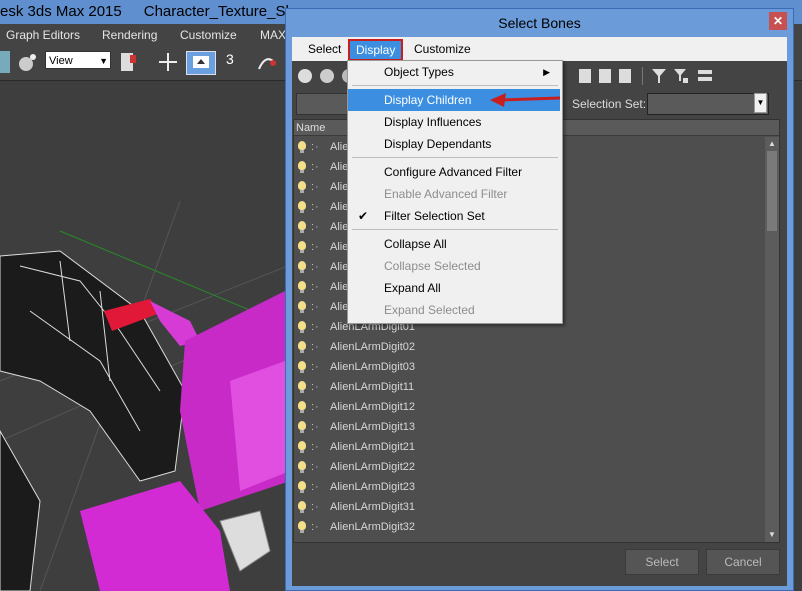 The width and height of the screenshot is (802, 591). I want to click on list-item: :· AlienLArmDigit03, so click(529, 367).